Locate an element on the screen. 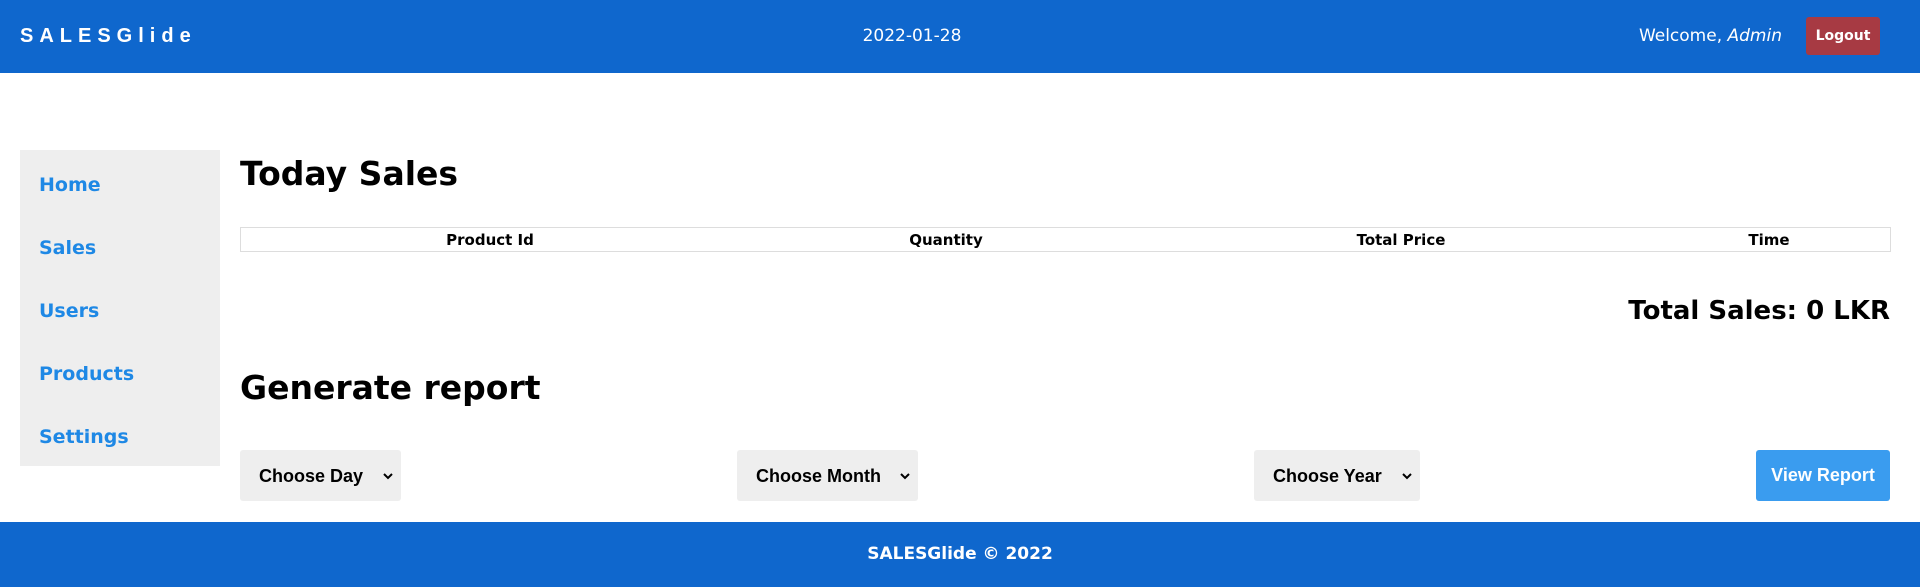  view-report-button: View Report is located at coordinates (1823, 475).